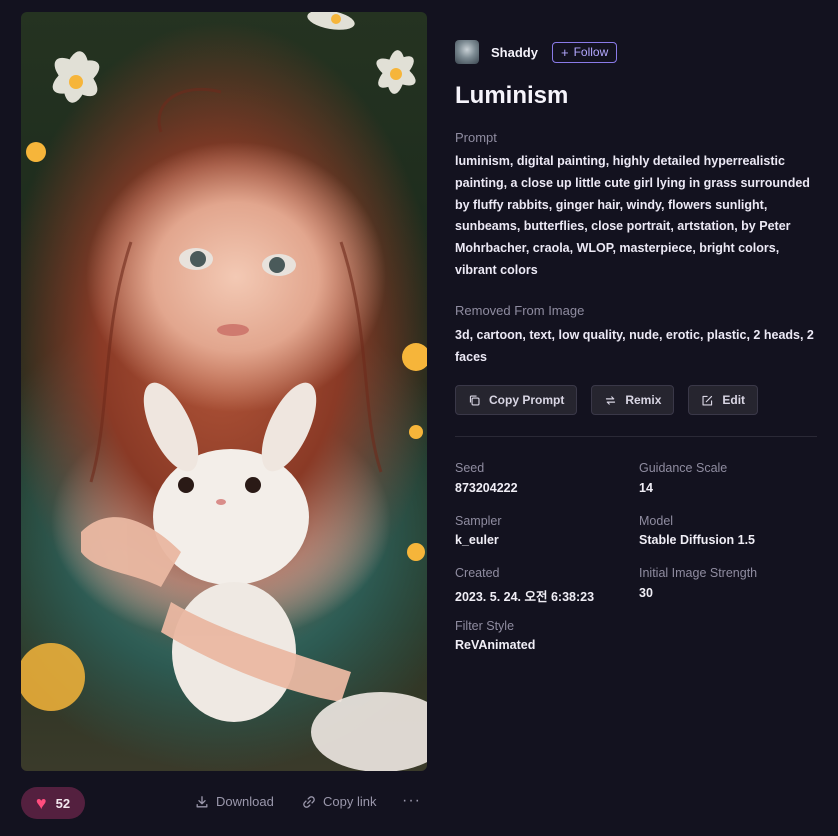  What do you see at coordinates (478, 521) in the screenshot?
I see `sampler-label: Sampler` at bounding box center [478, 521].